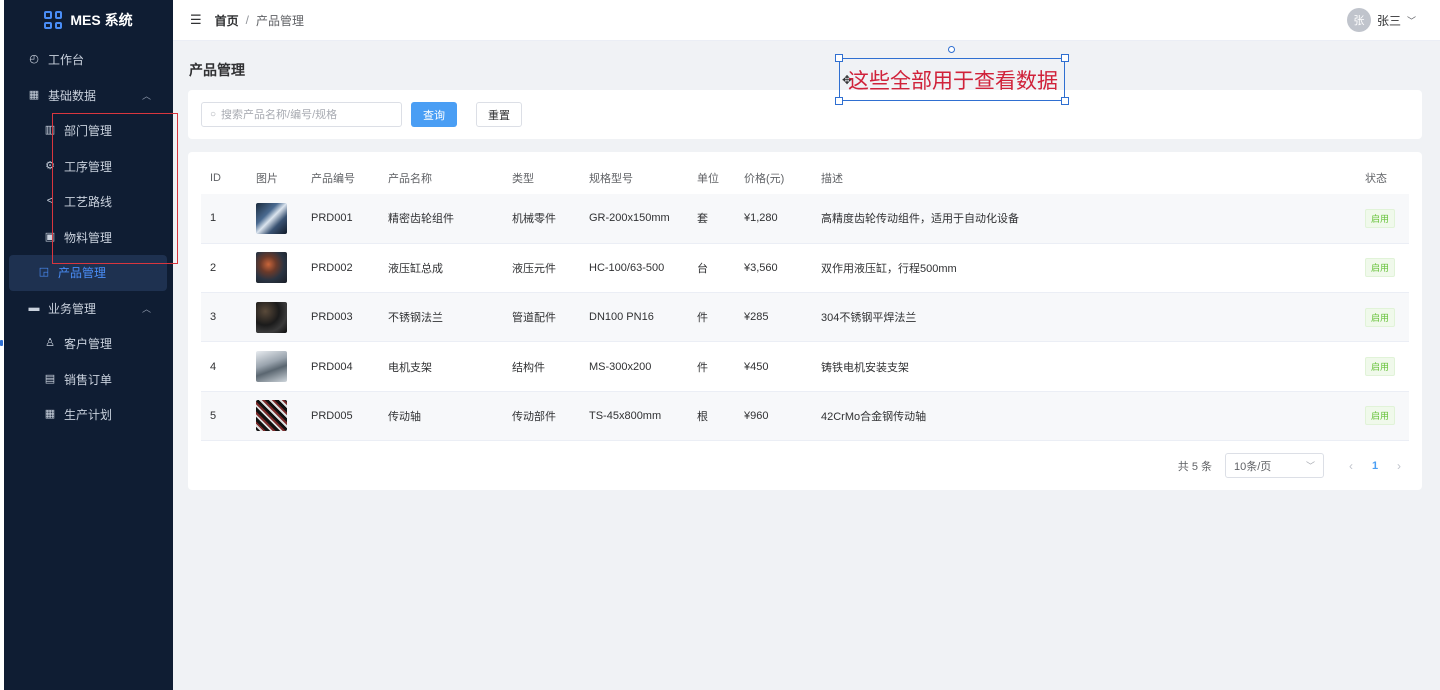 This screenshot has width=1440, height=690. Describe the element at coordinates (224, 268) in the screenshot. I see `cell-id: 2` at that location.